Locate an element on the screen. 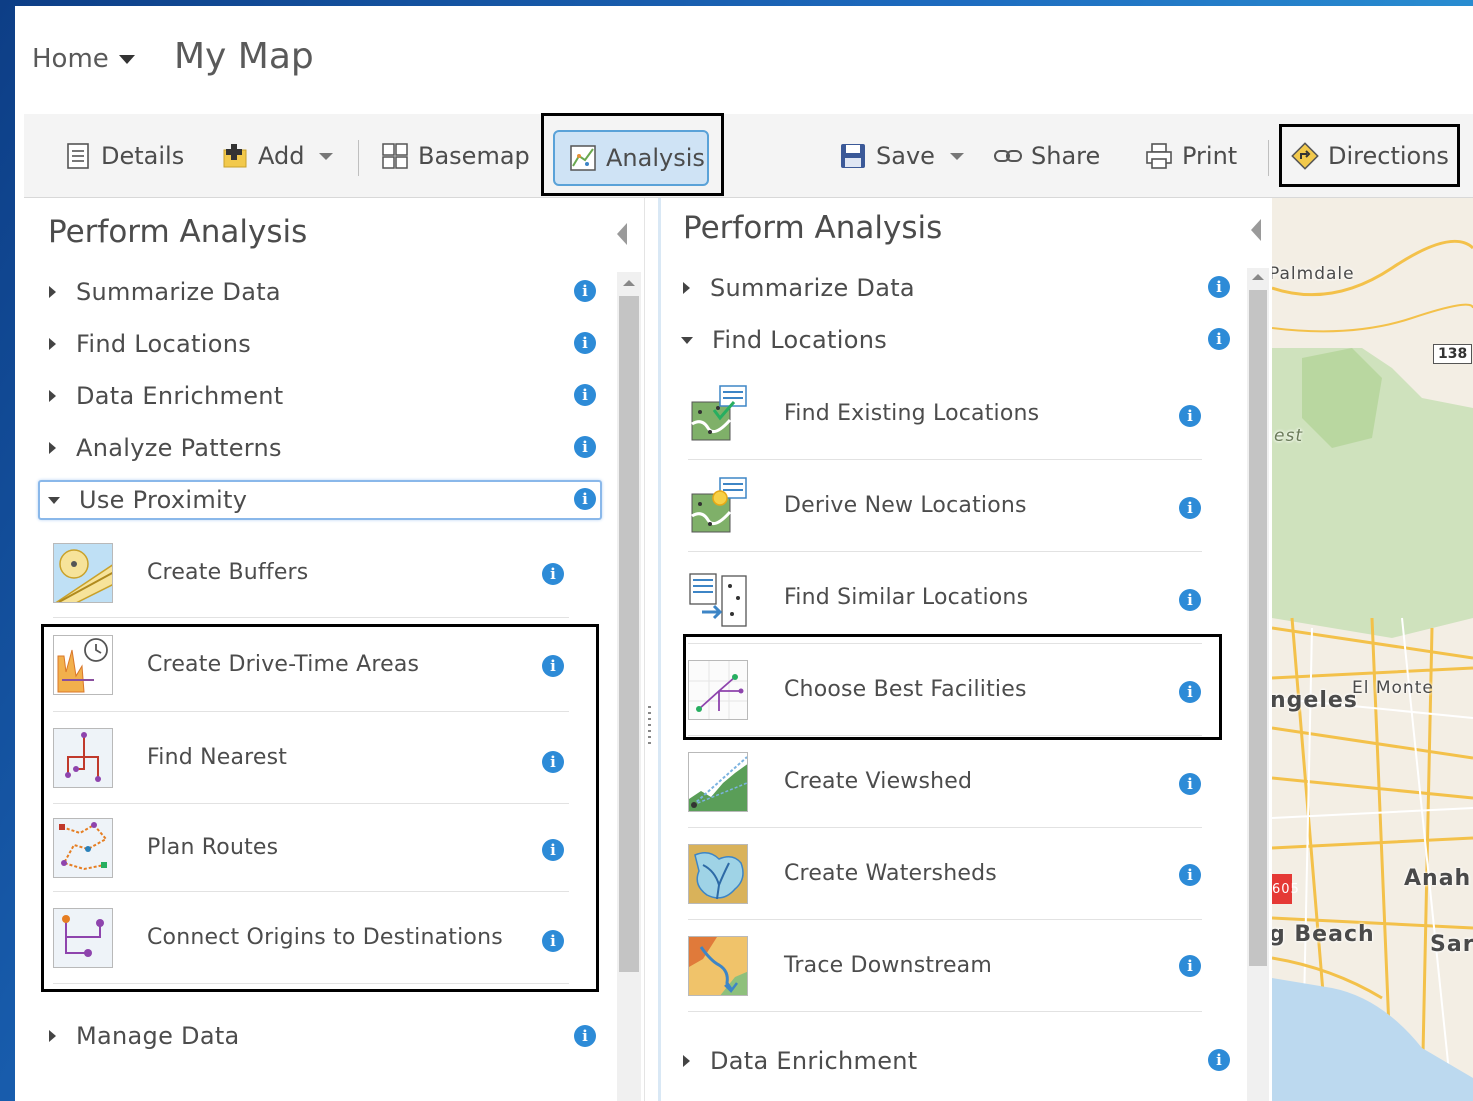  toolbar-divider is located at coordinates (358, 158).